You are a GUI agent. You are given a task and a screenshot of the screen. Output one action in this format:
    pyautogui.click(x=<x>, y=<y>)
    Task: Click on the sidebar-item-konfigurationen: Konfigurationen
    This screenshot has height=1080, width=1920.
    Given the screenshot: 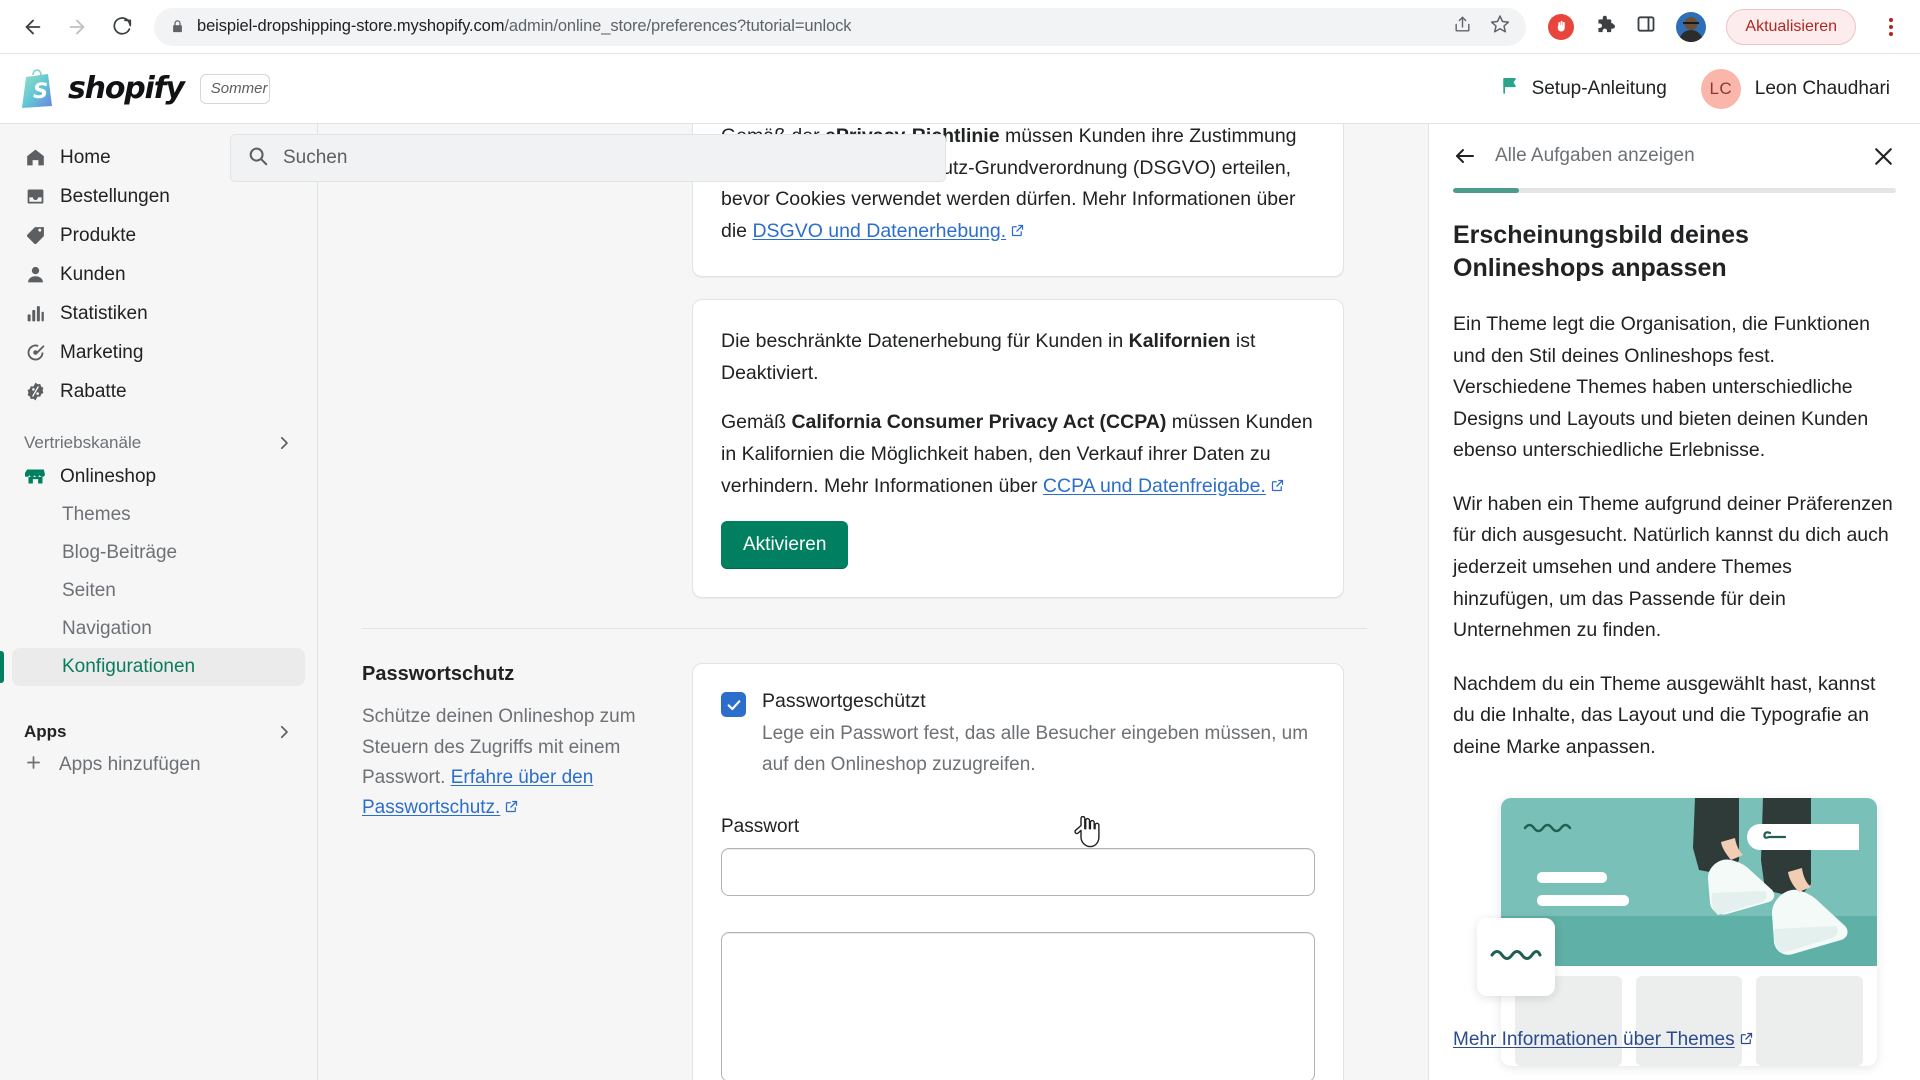 What is the action you would take?
    pyautogui.click(x=152, y=667)
    